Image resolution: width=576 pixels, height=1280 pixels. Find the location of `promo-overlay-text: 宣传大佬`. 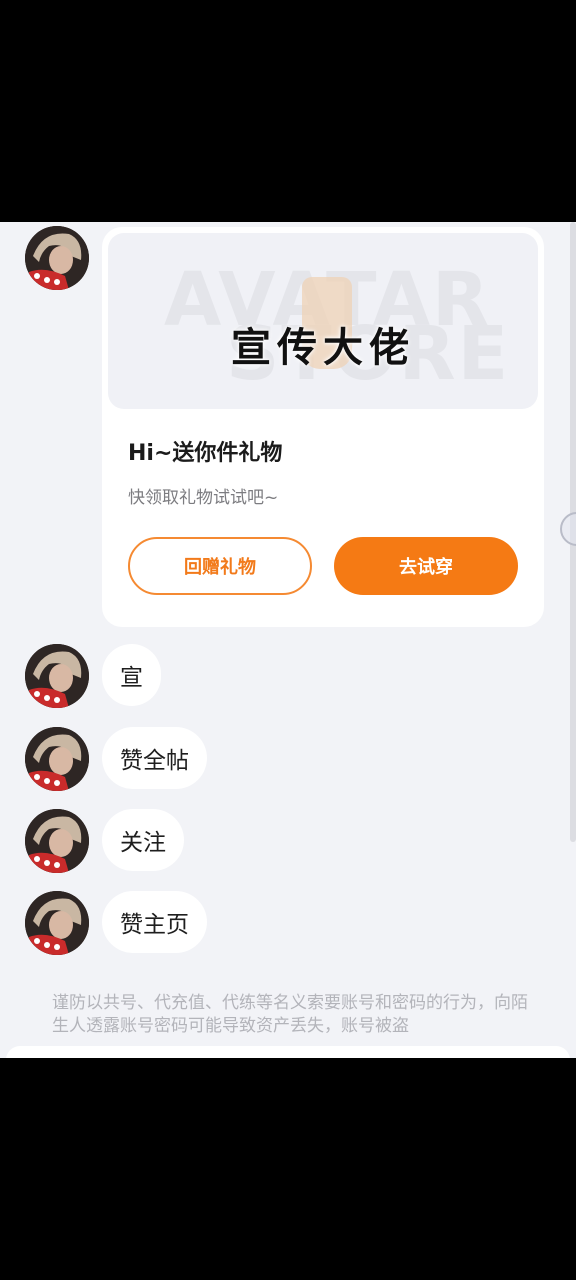

promo-overlay-text: 宣传大佬 is located at coordinates (323, 347).